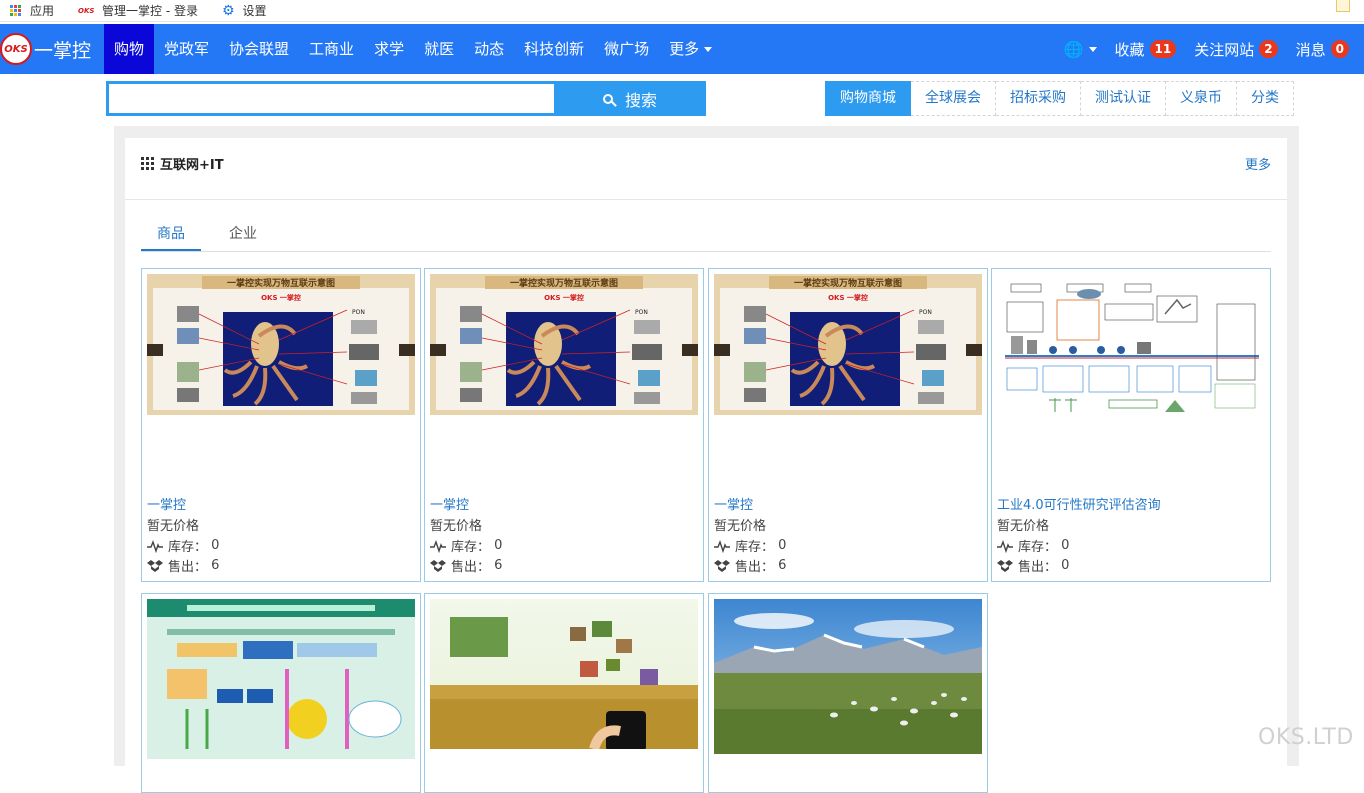 This screenshot has height=793, width=1364. Describe the element at coordinates (389, 49) in the screenshot. I see `nav-item-education: 求学` at that location.